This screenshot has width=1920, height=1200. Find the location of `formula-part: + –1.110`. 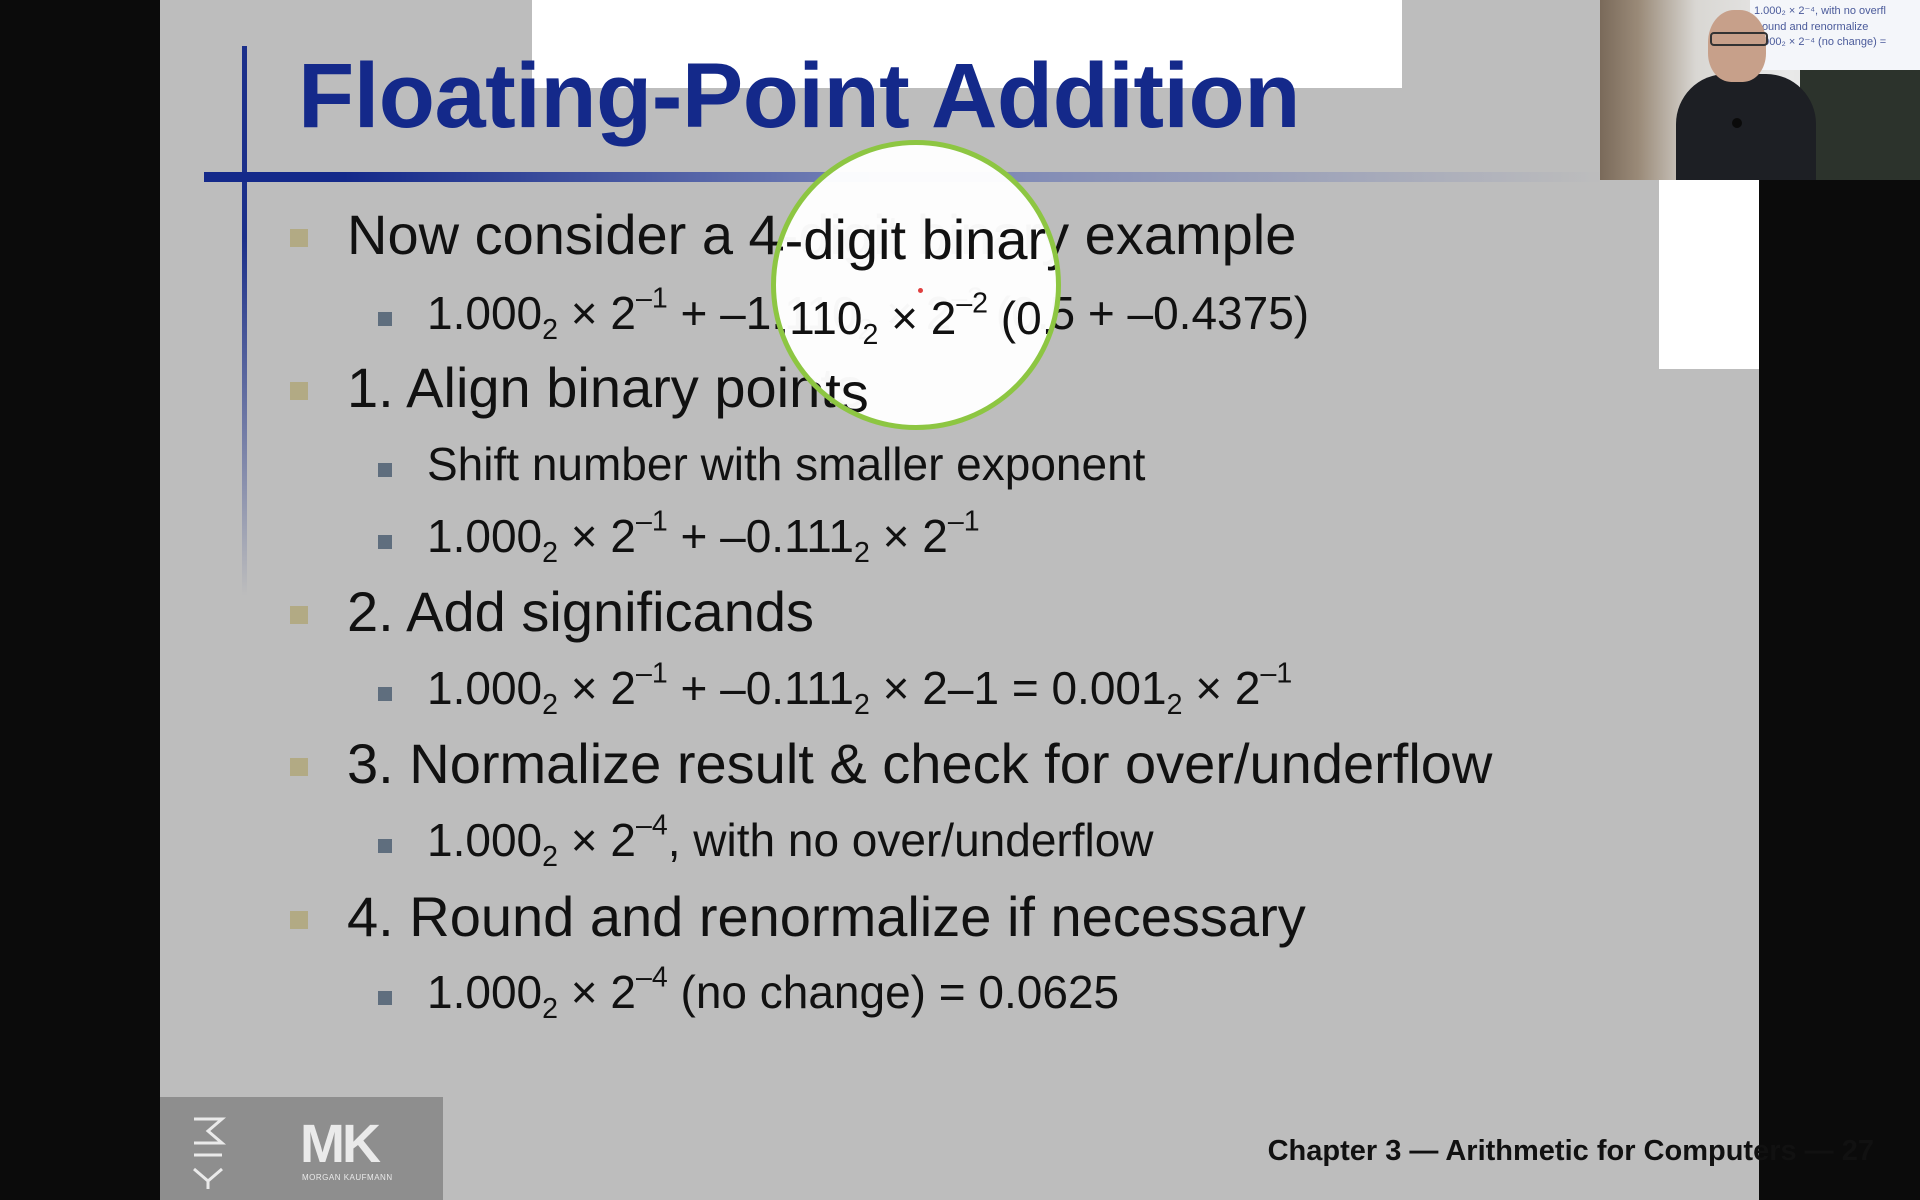

formula-part: + –1.110 is located at coordinates (819, 318).